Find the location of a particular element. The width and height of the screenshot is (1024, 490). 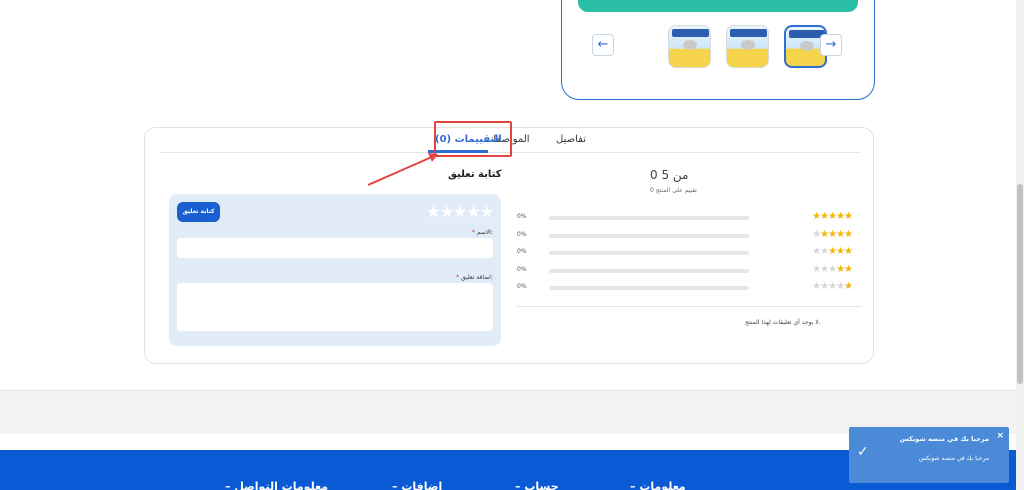

comment-label: * اضافة تعليق: is located at coordinates (474, 277).